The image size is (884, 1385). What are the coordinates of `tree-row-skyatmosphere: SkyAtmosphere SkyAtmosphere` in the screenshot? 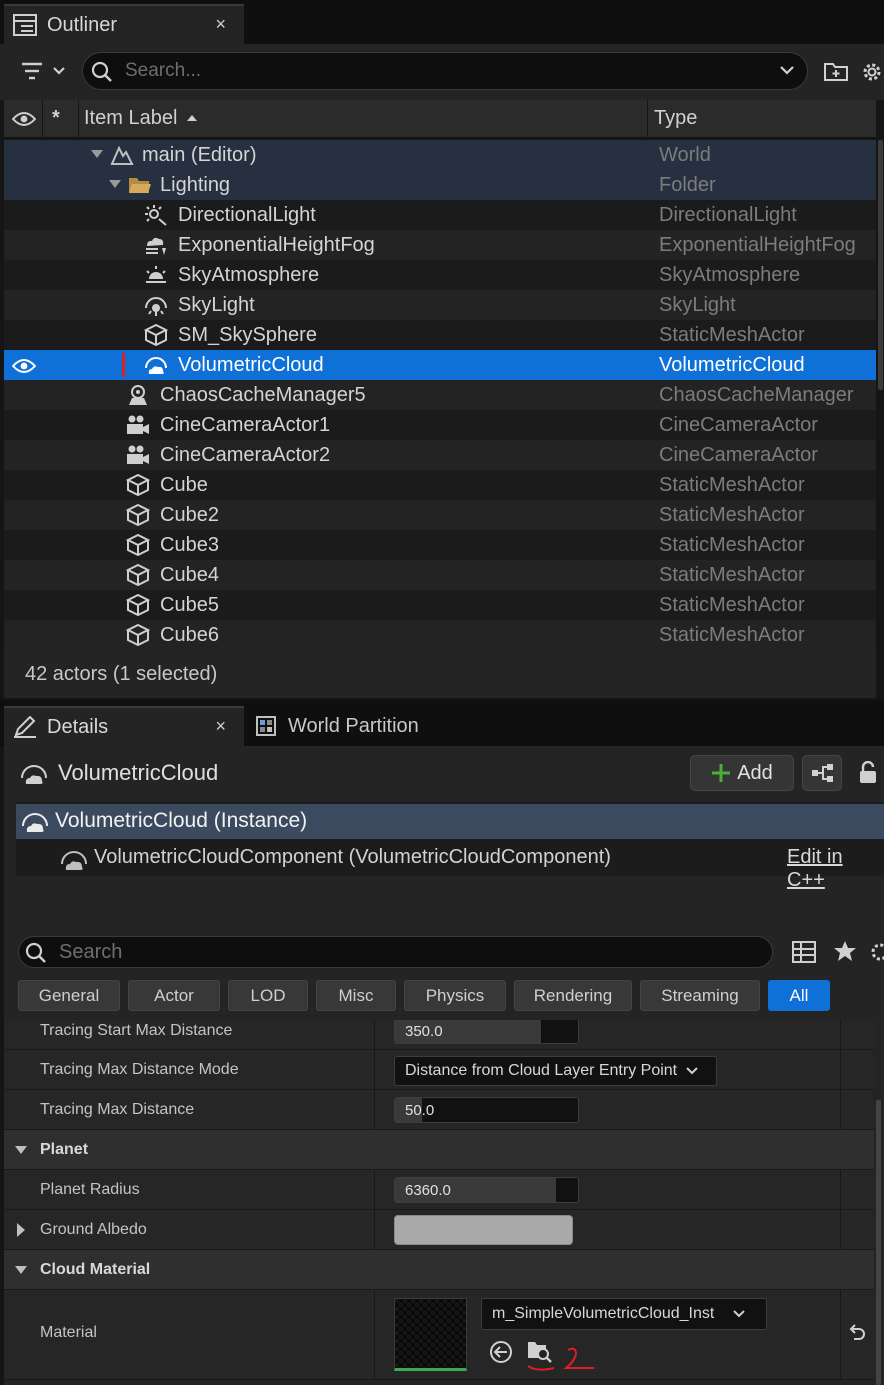 It's located at (440, 275).